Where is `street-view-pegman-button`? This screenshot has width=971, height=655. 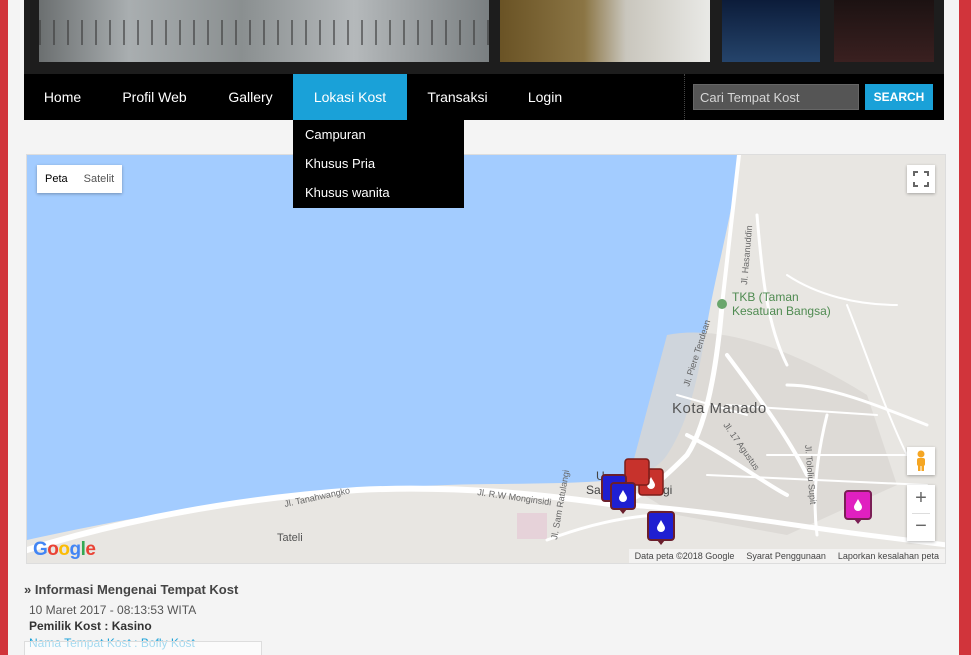
street-view-pegman-button is located at coordinates (921, 461).